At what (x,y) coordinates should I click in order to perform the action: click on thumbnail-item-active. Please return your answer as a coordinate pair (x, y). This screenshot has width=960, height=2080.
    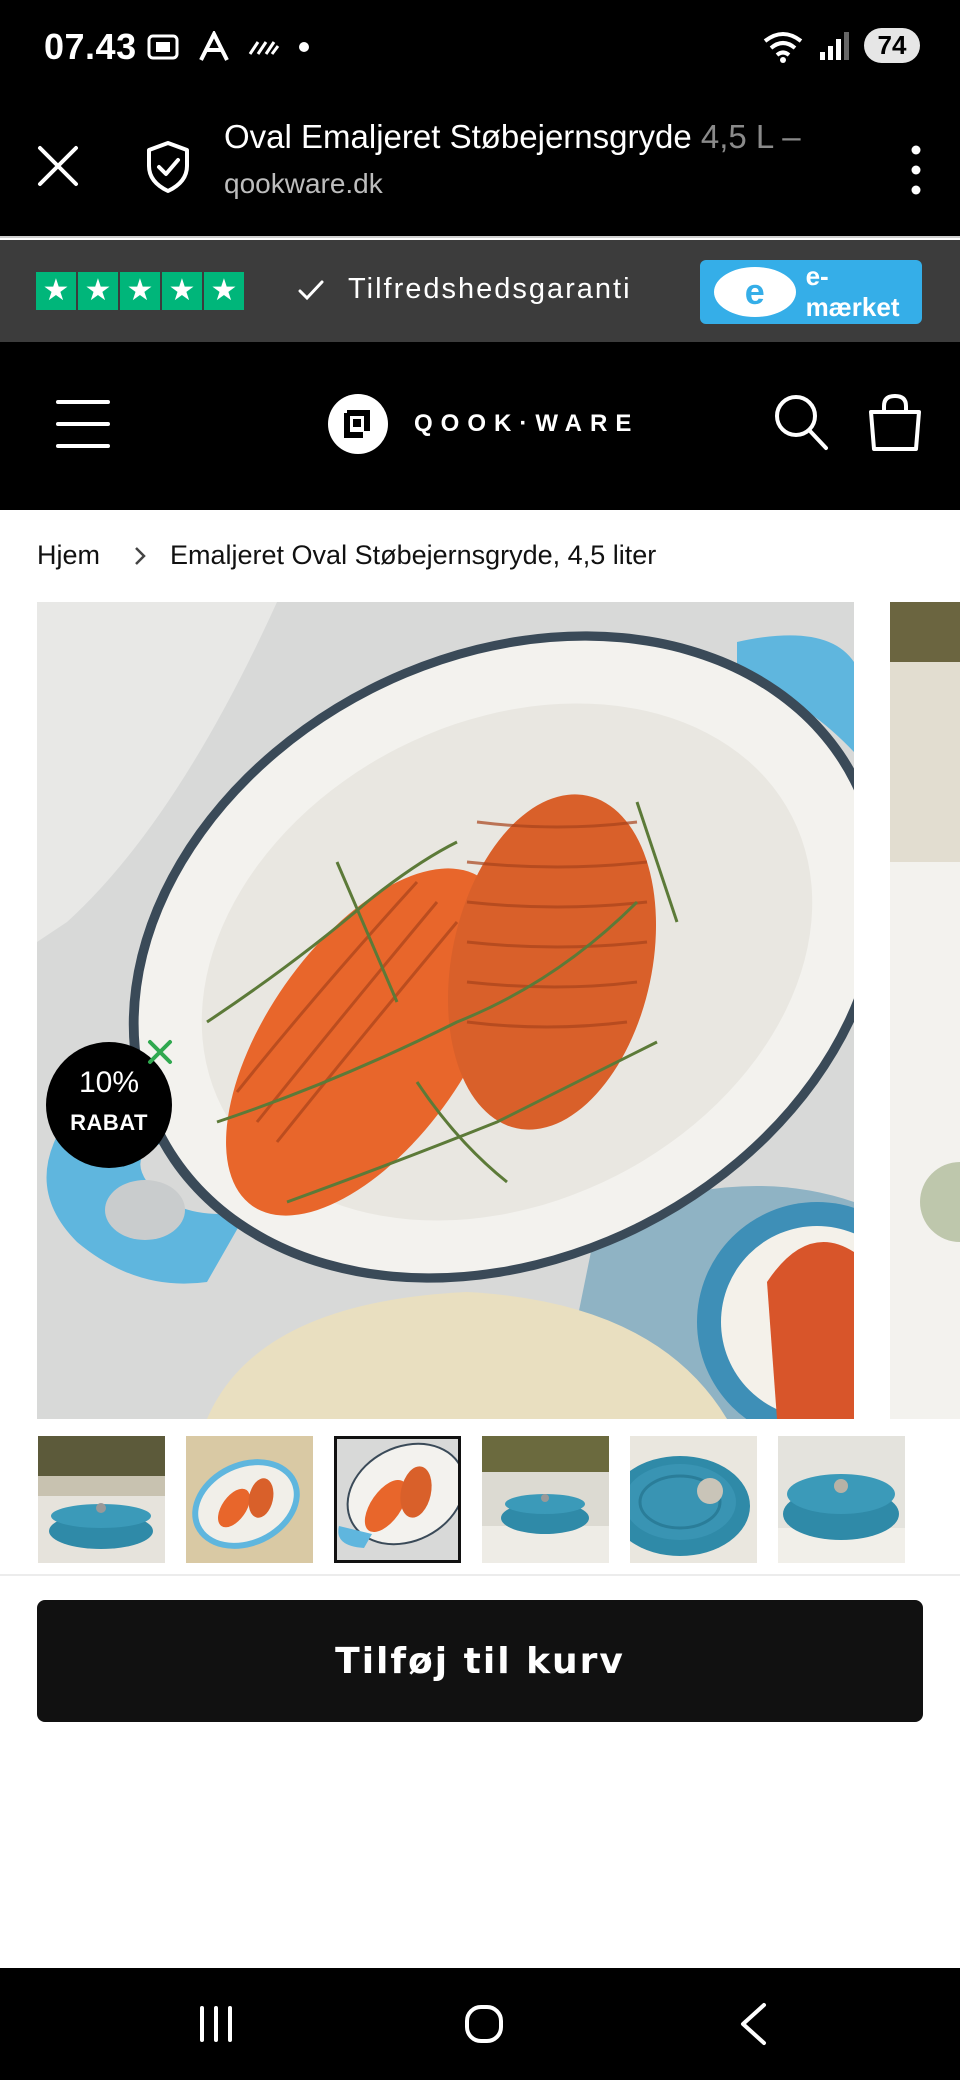
    Looking at the image, I should click on (397, 1499).